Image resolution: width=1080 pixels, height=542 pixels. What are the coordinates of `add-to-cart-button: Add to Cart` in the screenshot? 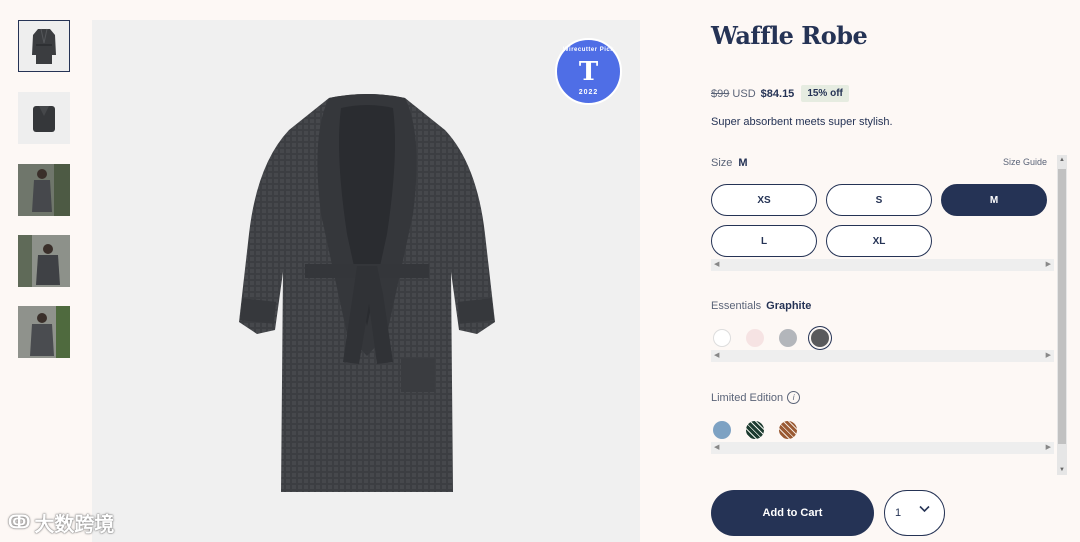 It's located at (792, 513).